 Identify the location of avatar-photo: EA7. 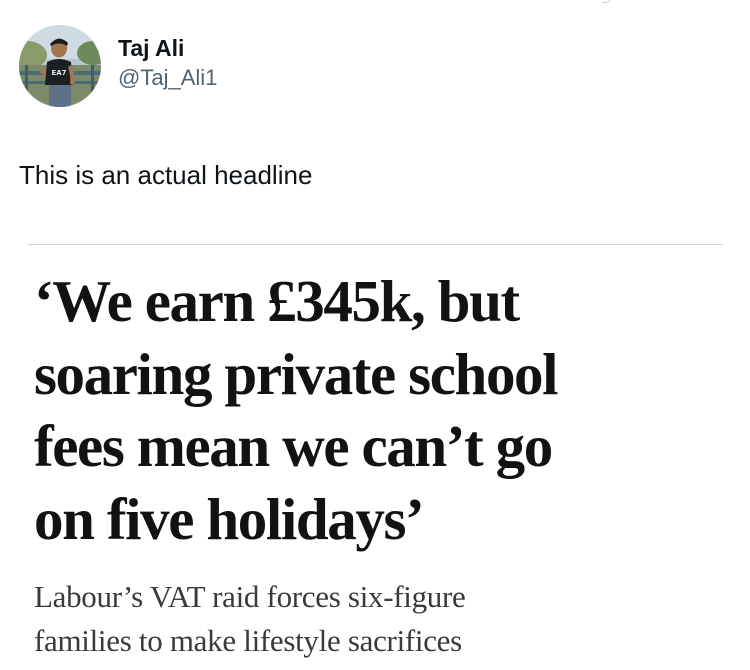
(60, 66).